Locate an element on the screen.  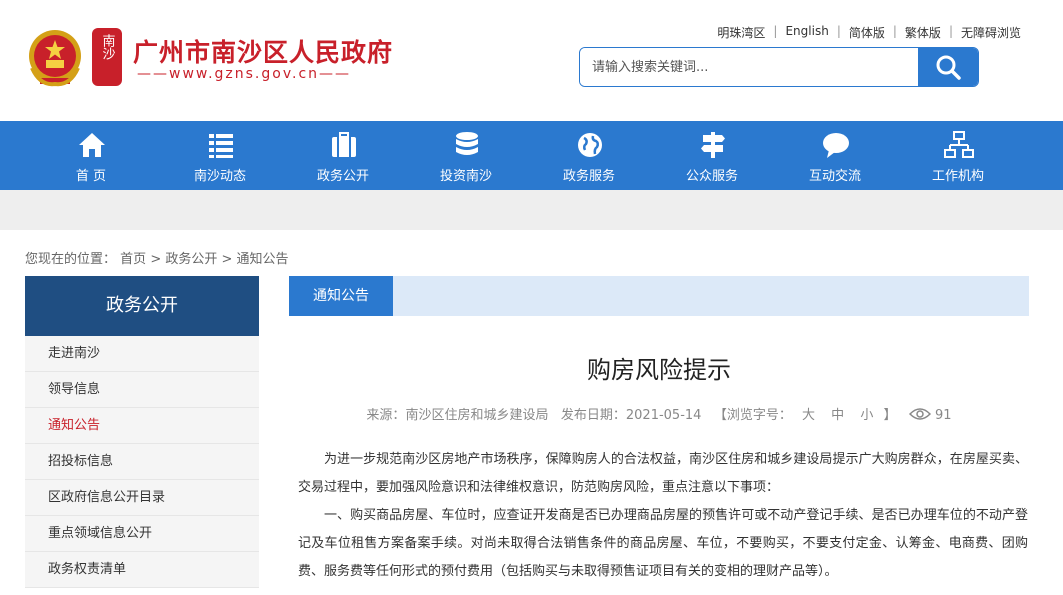
nav-label: 投资南沙 is located at coordinates (465, 176).